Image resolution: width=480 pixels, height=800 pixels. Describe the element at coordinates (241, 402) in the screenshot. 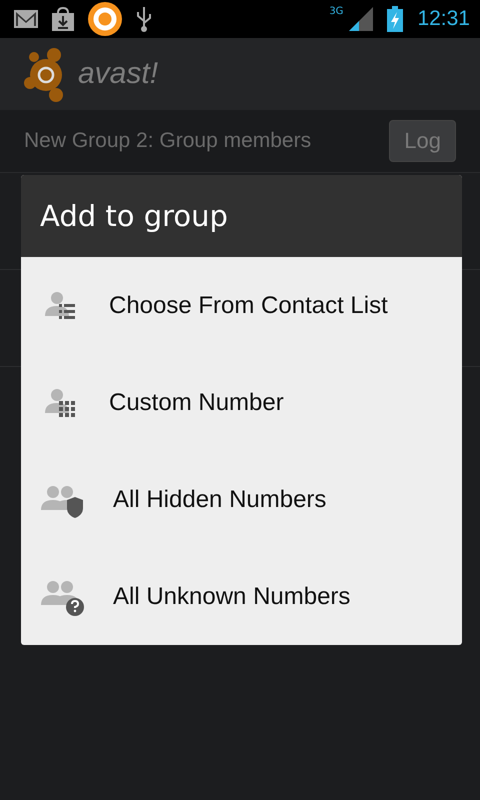

I see `menu-item: Custom Number` at that location.